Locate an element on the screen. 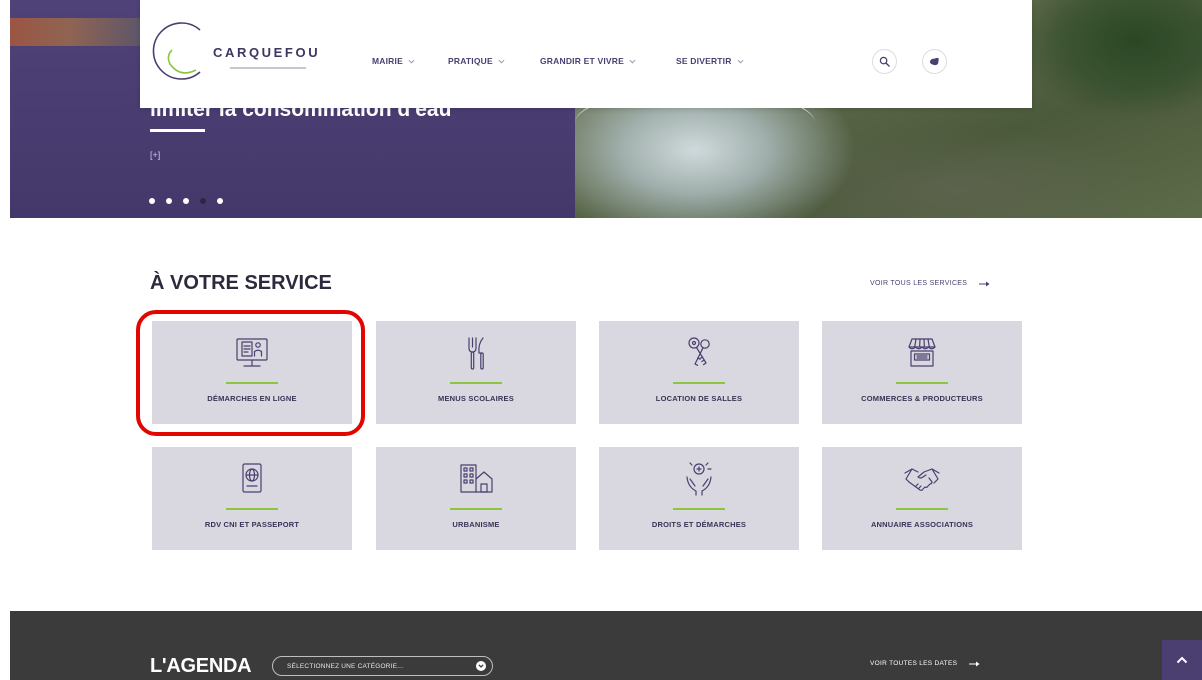 The height and width of the screenshot is (680, 1202). chevron-up-icon is located at coordinates (1182, 660).